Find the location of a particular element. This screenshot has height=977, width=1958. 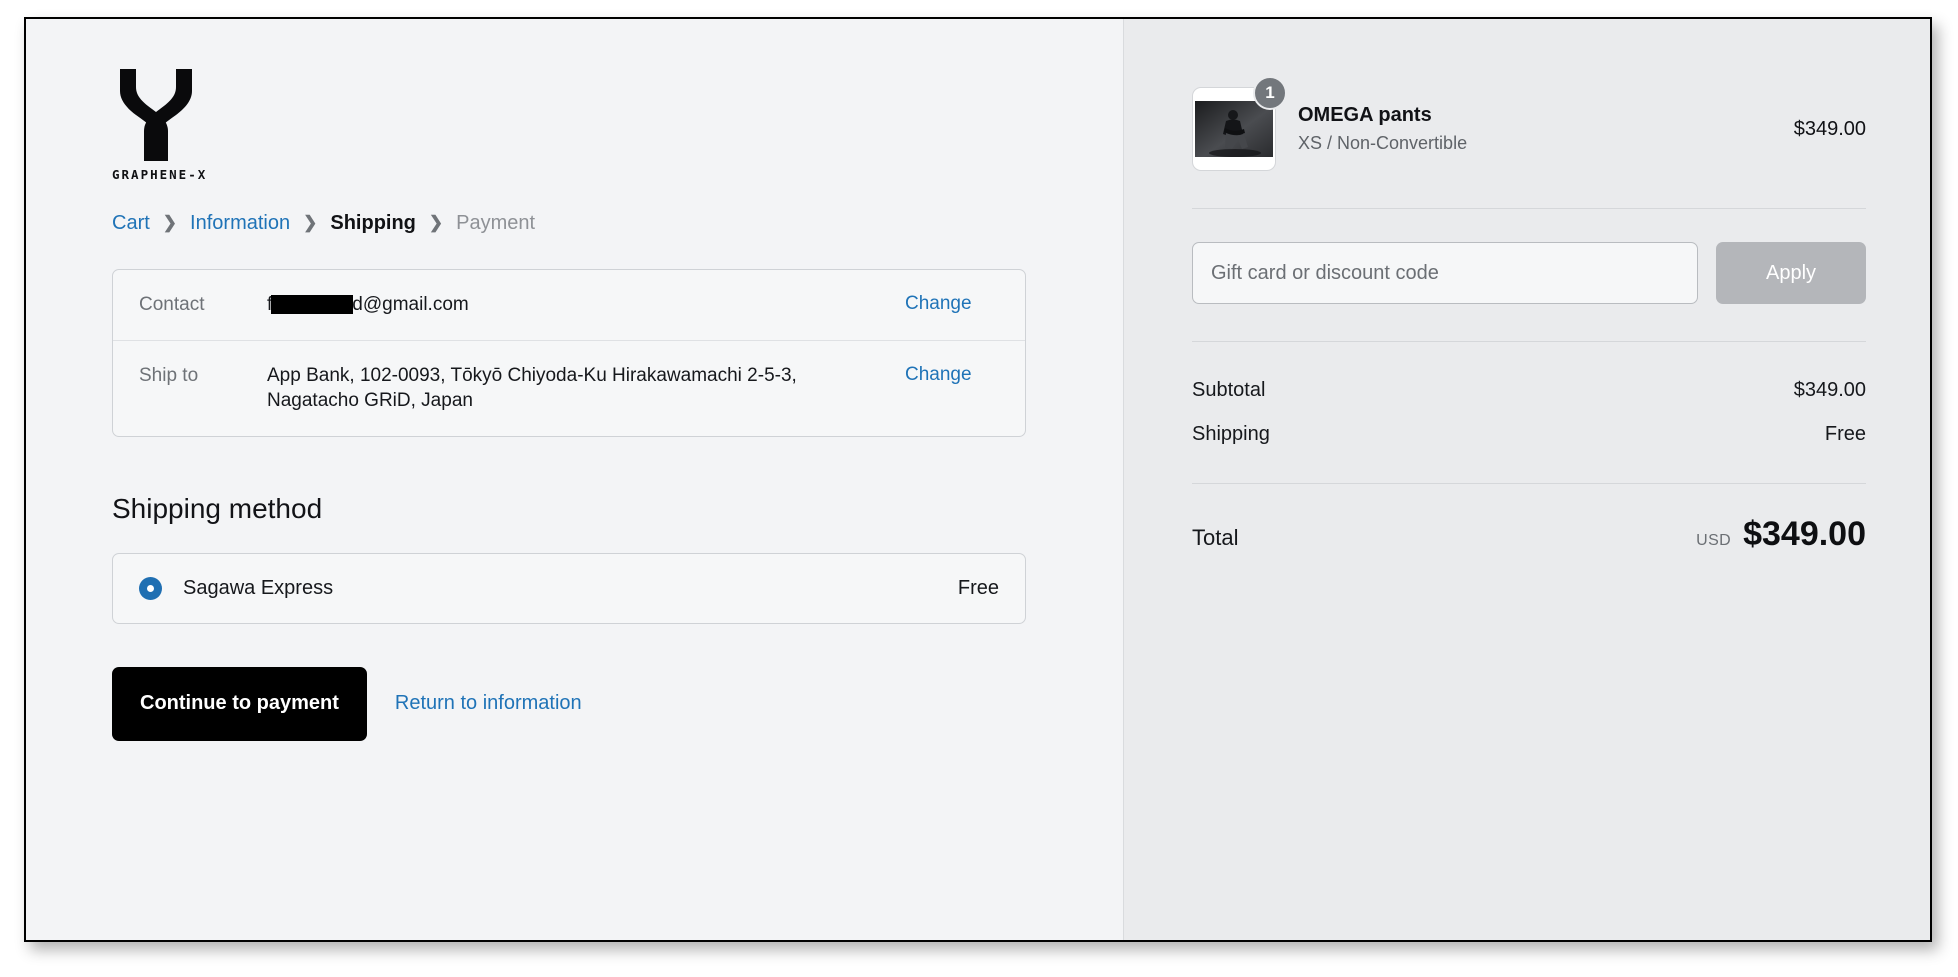

summary-divider-bottom is located at coordinates (1529, 483).